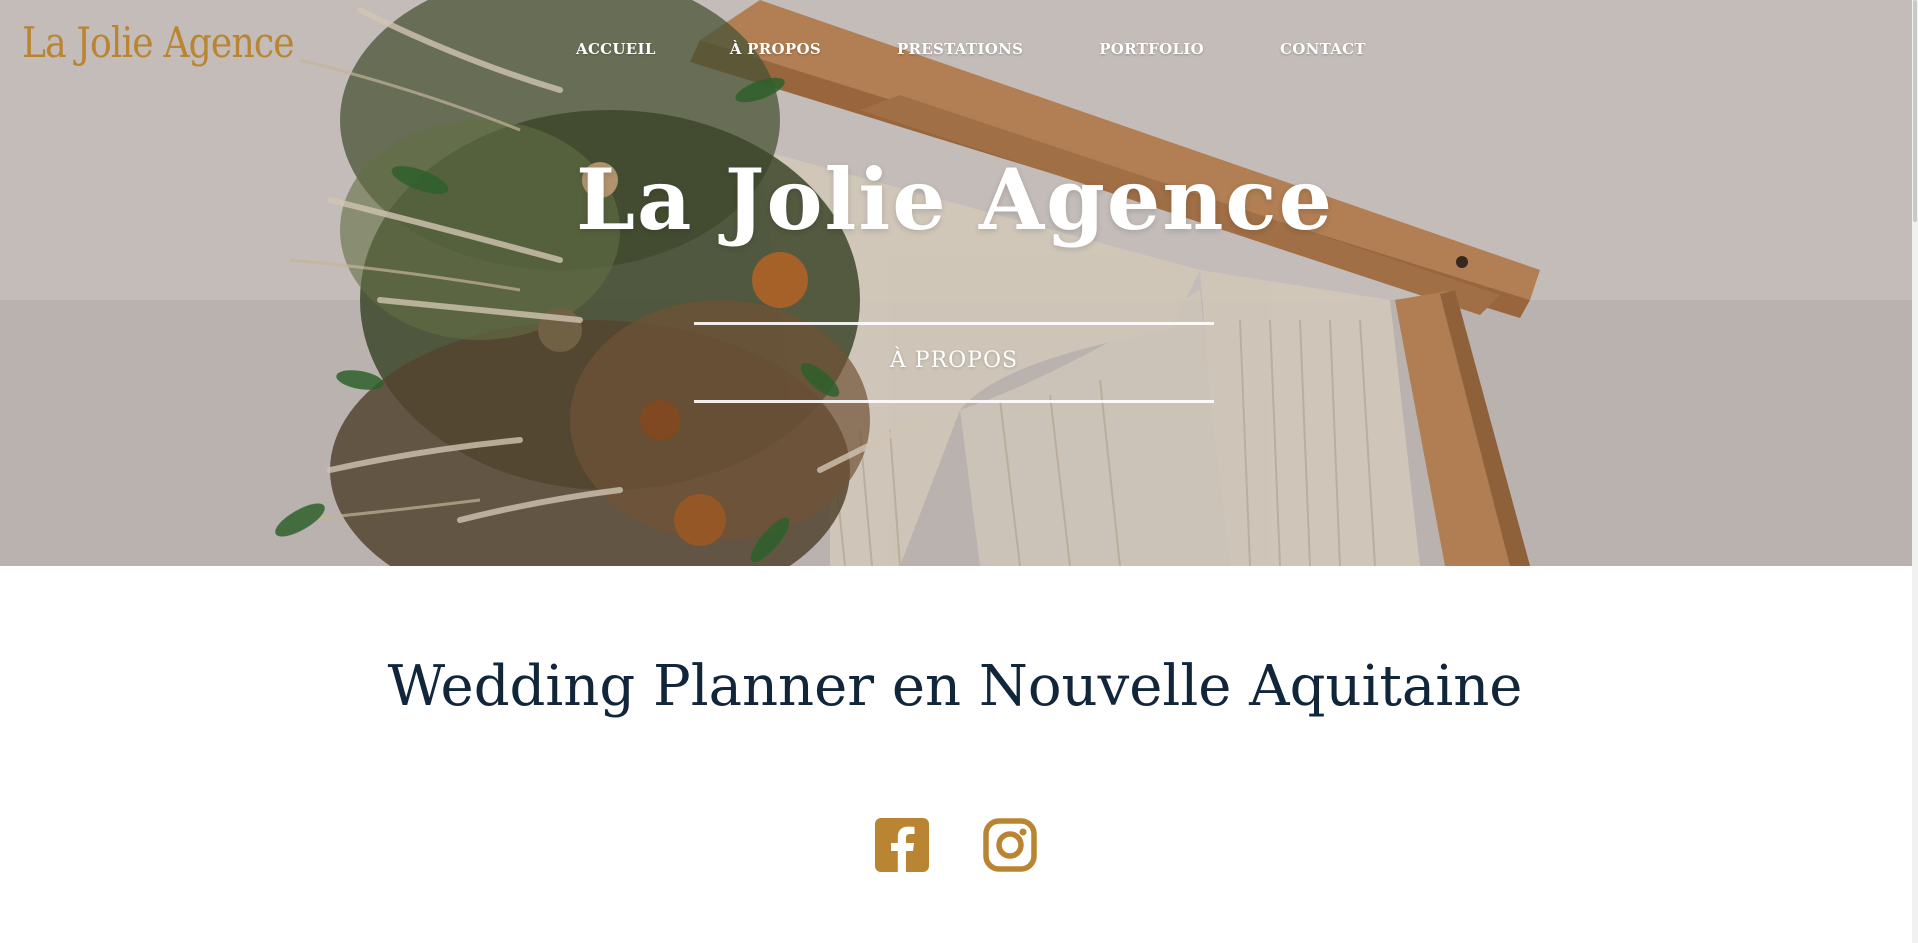  Describe the element at coordinates (1915, 111) in the screenshot. I see `scrollbar-thumb` at that location.